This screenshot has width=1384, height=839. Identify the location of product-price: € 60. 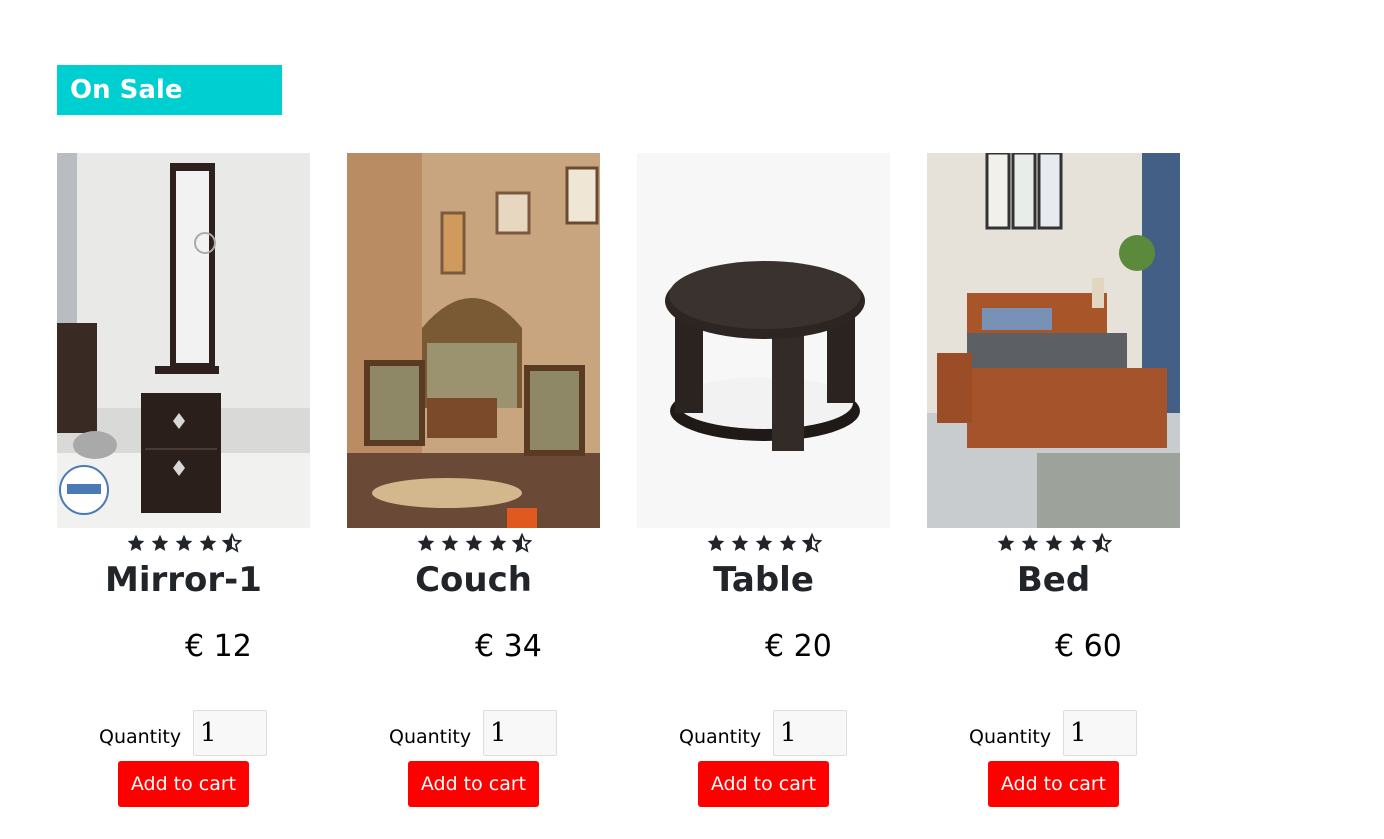
(1088, 646).